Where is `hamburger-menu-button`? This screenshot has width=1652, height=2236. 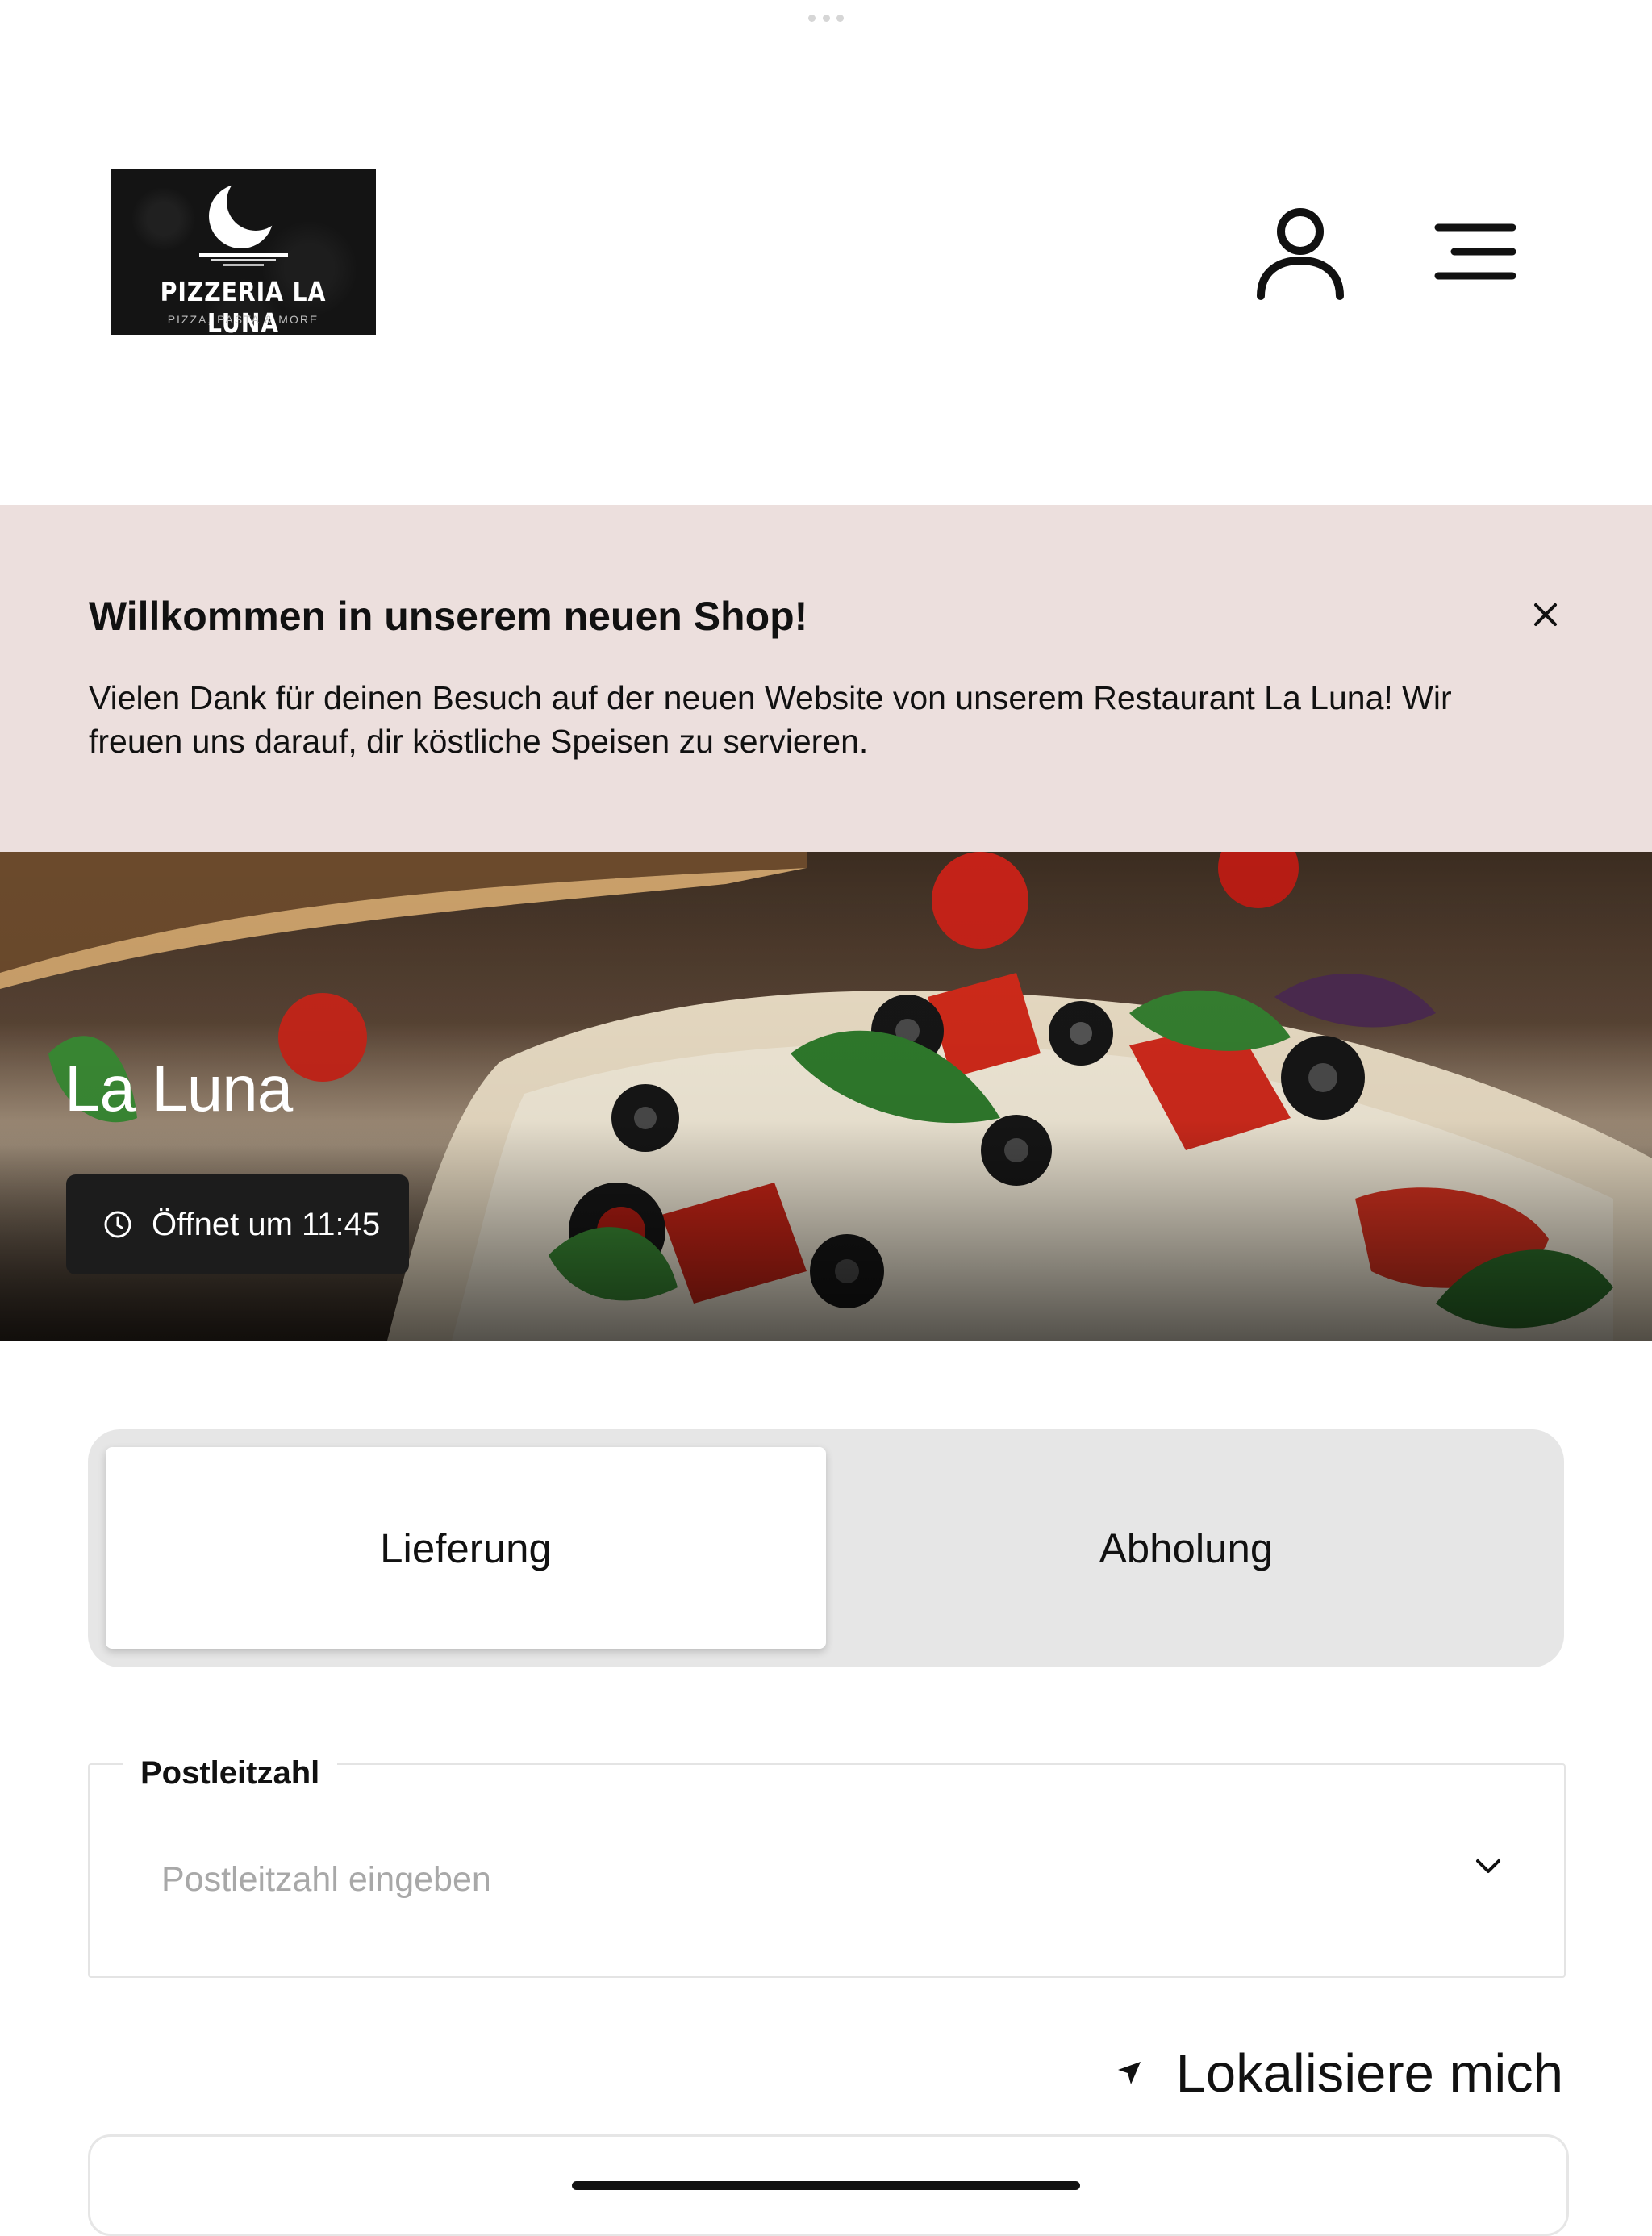 hamburger-menu-button is located at coordinates (1476, 250).